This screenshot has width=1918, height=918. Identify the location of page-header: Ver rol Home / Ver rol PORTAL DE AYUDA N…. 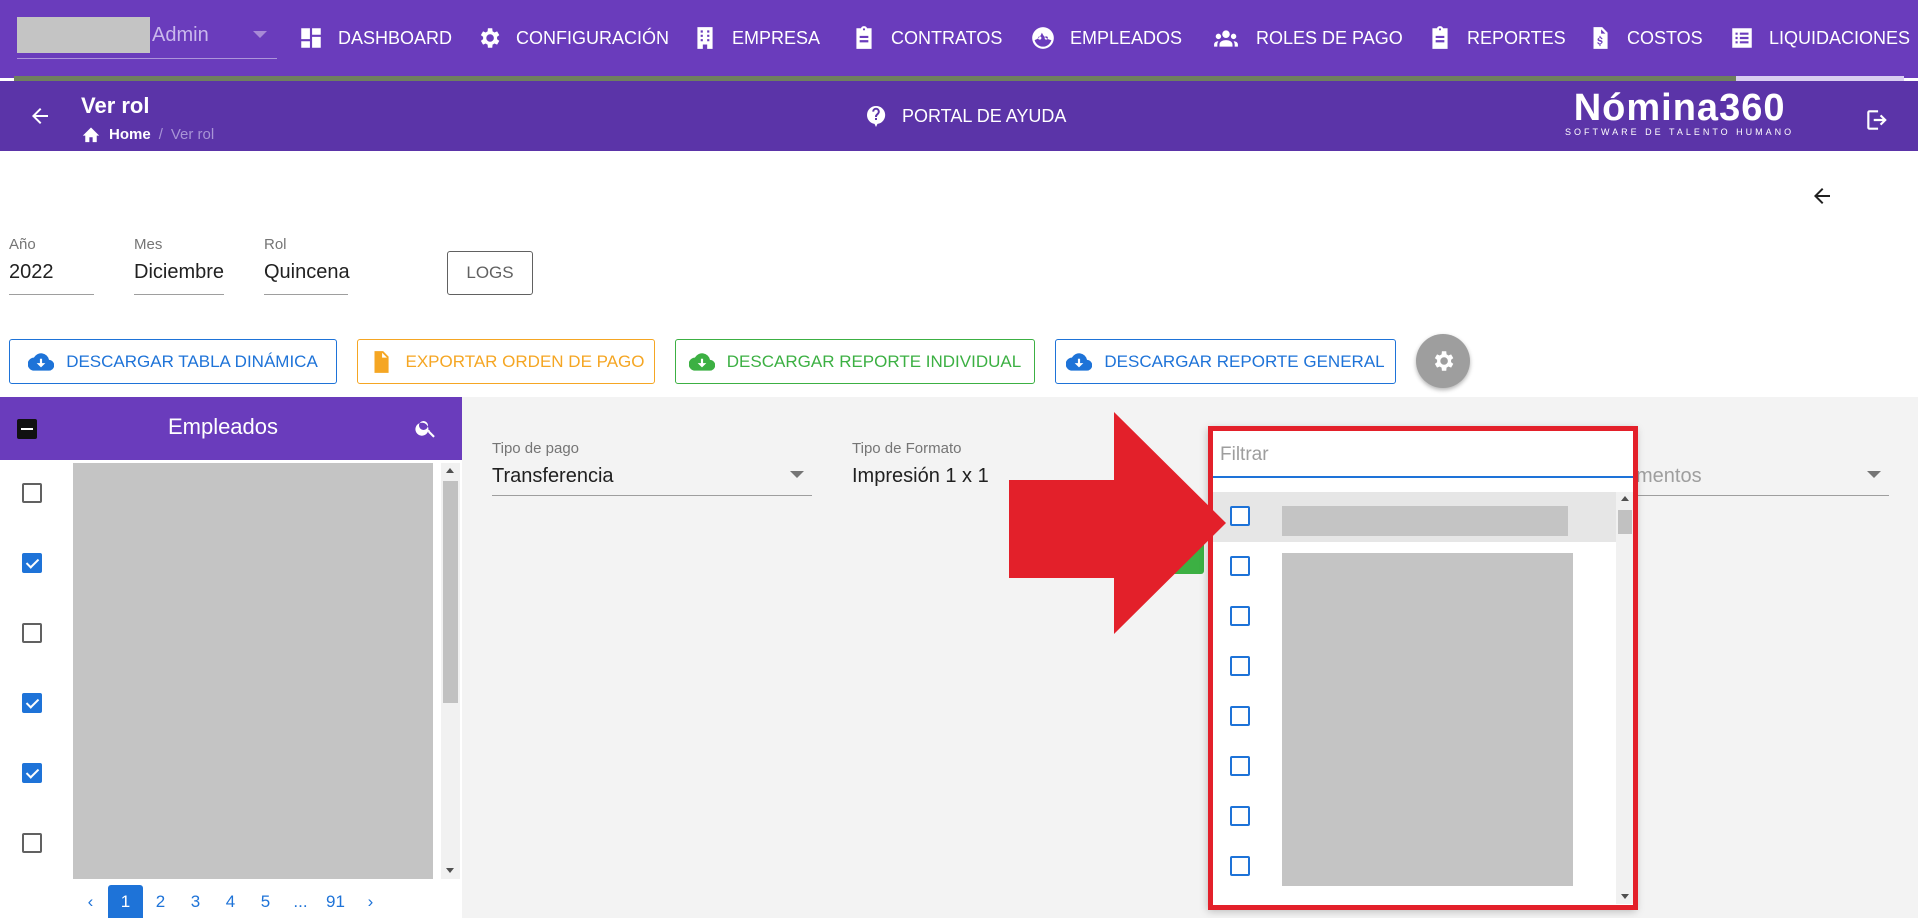
(959, 116).